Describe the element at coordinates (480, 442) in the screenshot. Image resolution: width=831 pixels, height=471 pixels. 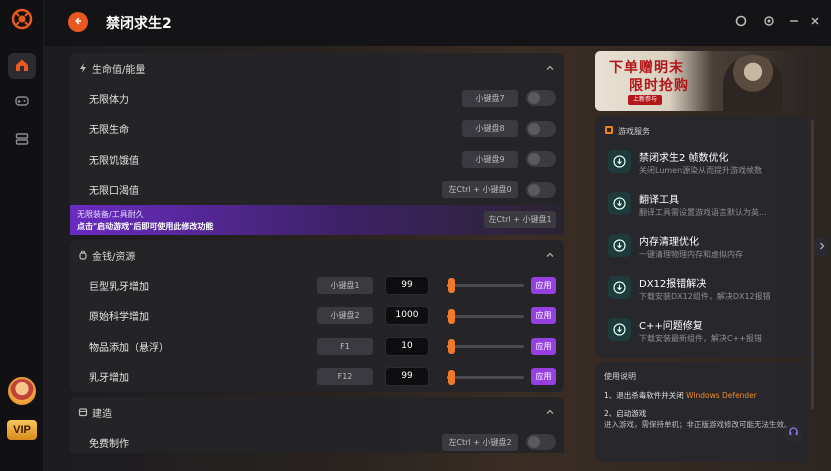
I see `hotkey-button: 左Ctrl + 小键盘2` at that location.